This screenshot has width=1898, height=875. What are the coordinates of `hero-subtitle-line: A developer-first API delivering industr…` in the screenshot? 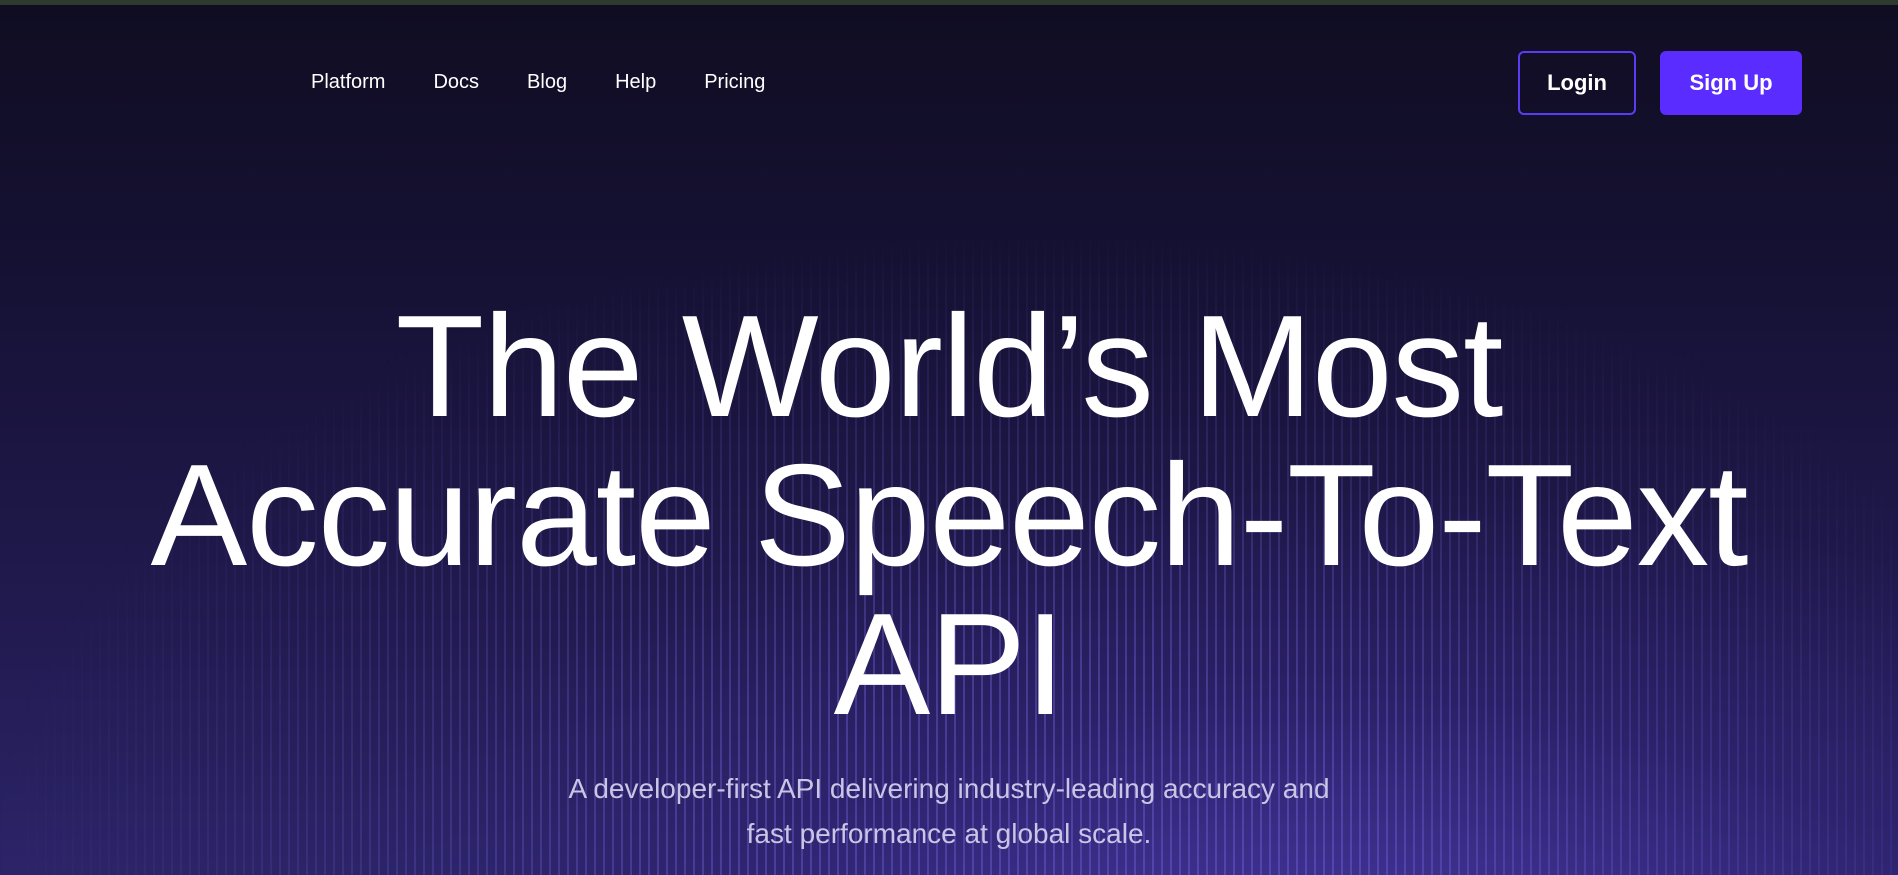 It's located at (949, 788).